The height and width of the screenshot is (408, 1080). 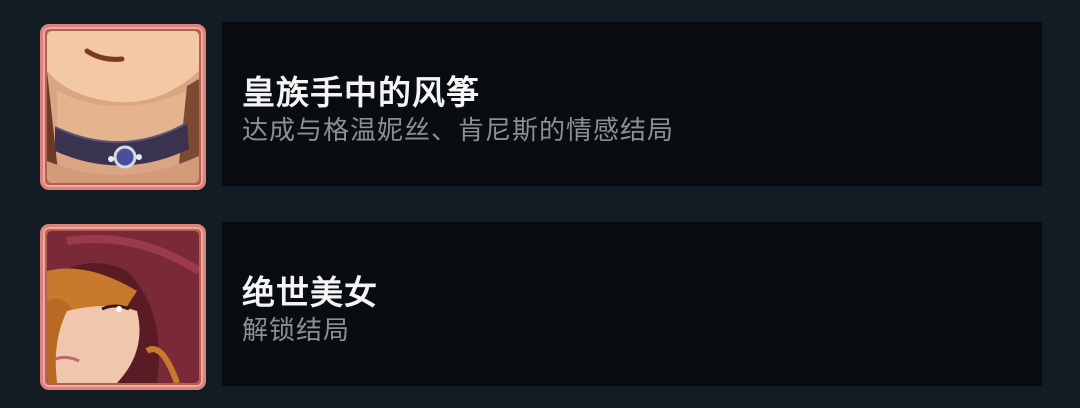 What do you see at coordinates (296, 331) in the screenshot?
I see `achievement-description: 解锁结局` at bounding box center [296, 331].